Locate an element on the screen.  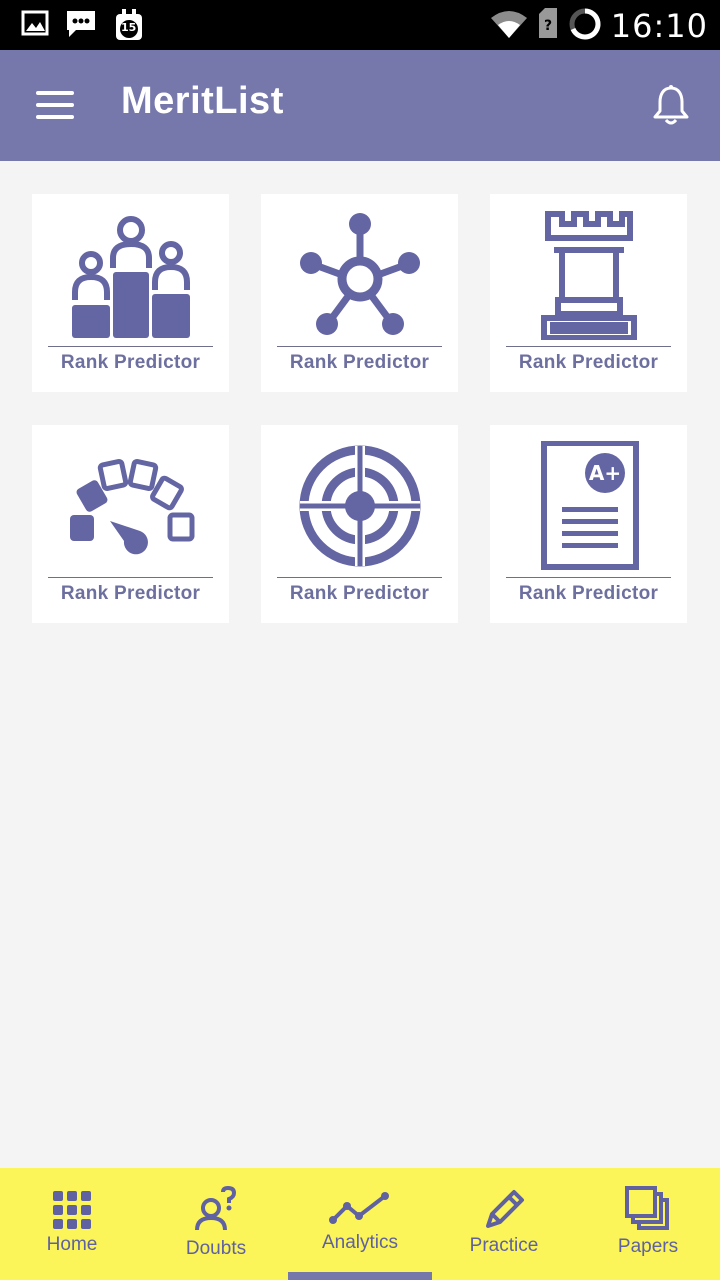
speedometer-gauge-icon is located at coordinates (131, 507).